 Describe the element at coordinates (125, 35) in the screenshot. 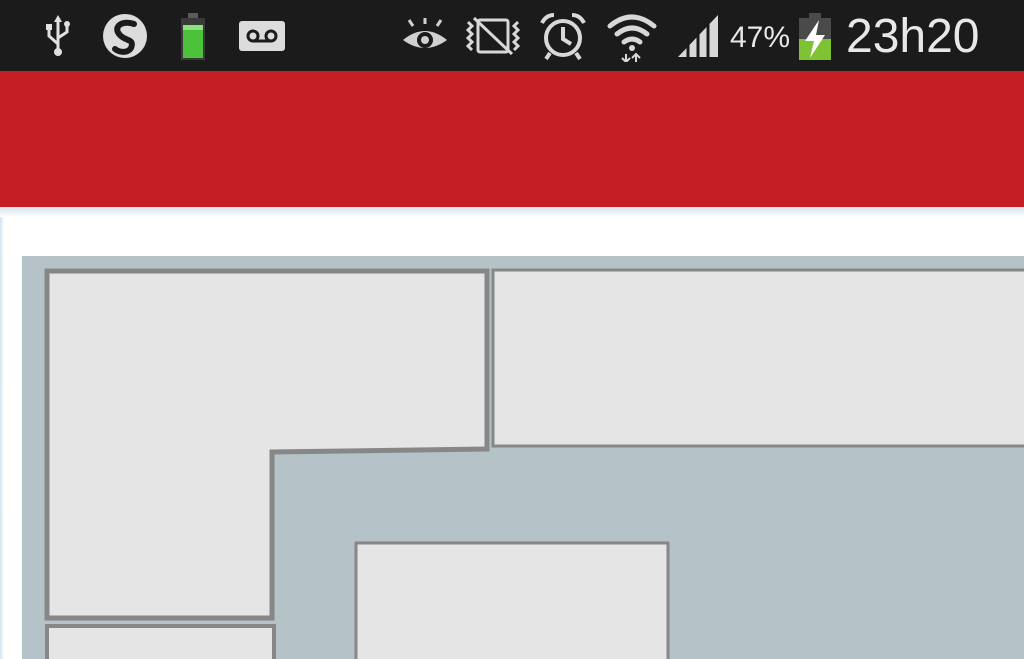

I see `sync-icon` at that location.